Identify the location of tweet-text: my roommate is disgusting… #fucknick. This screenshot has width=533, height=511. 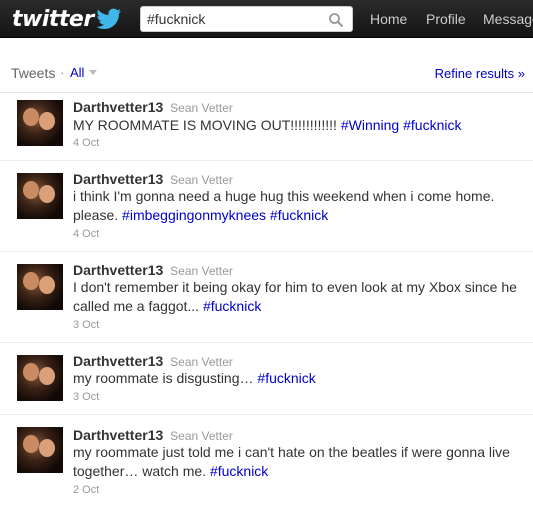
(295, 378).